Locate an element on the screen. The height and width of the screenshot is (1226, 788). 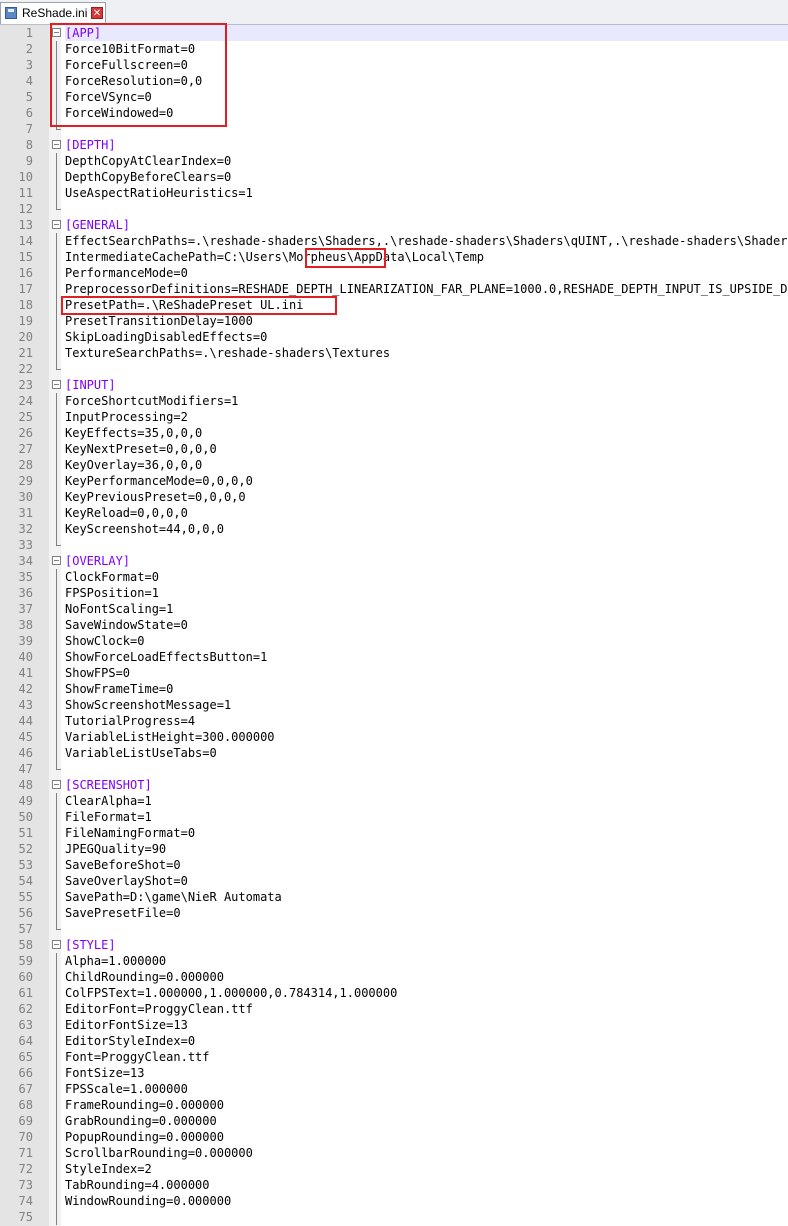
code-line: 36 FPSPosition=1 is located at coordinates (394, 593).